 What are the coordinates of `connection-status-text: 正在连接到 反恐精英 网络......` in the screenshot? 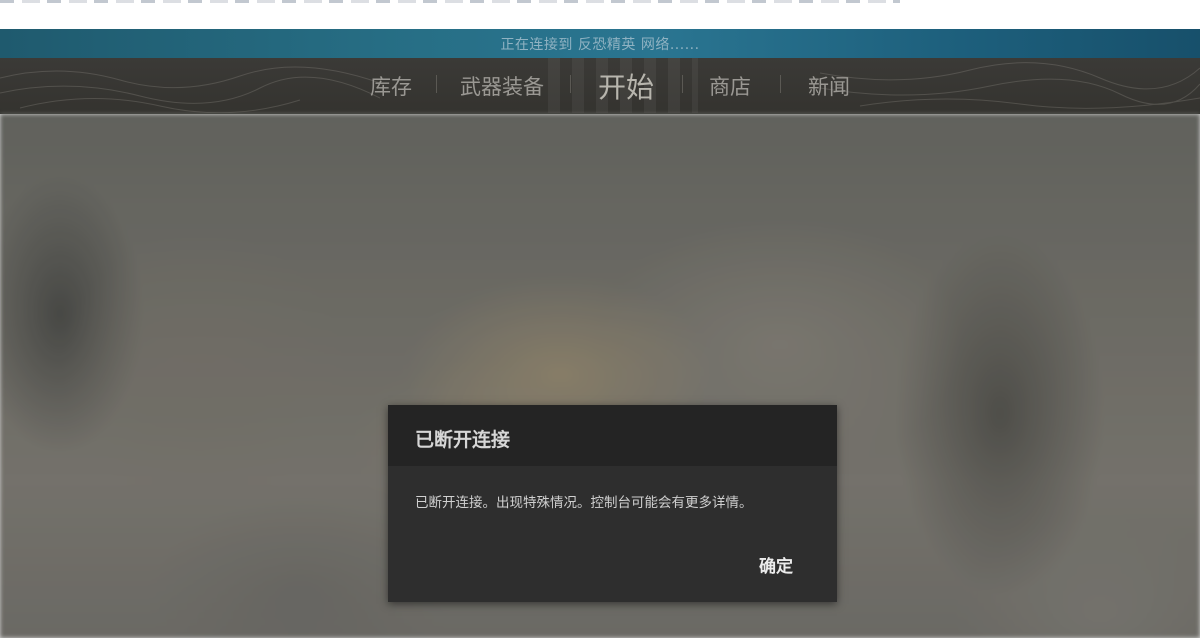 It's located at (600, 44).